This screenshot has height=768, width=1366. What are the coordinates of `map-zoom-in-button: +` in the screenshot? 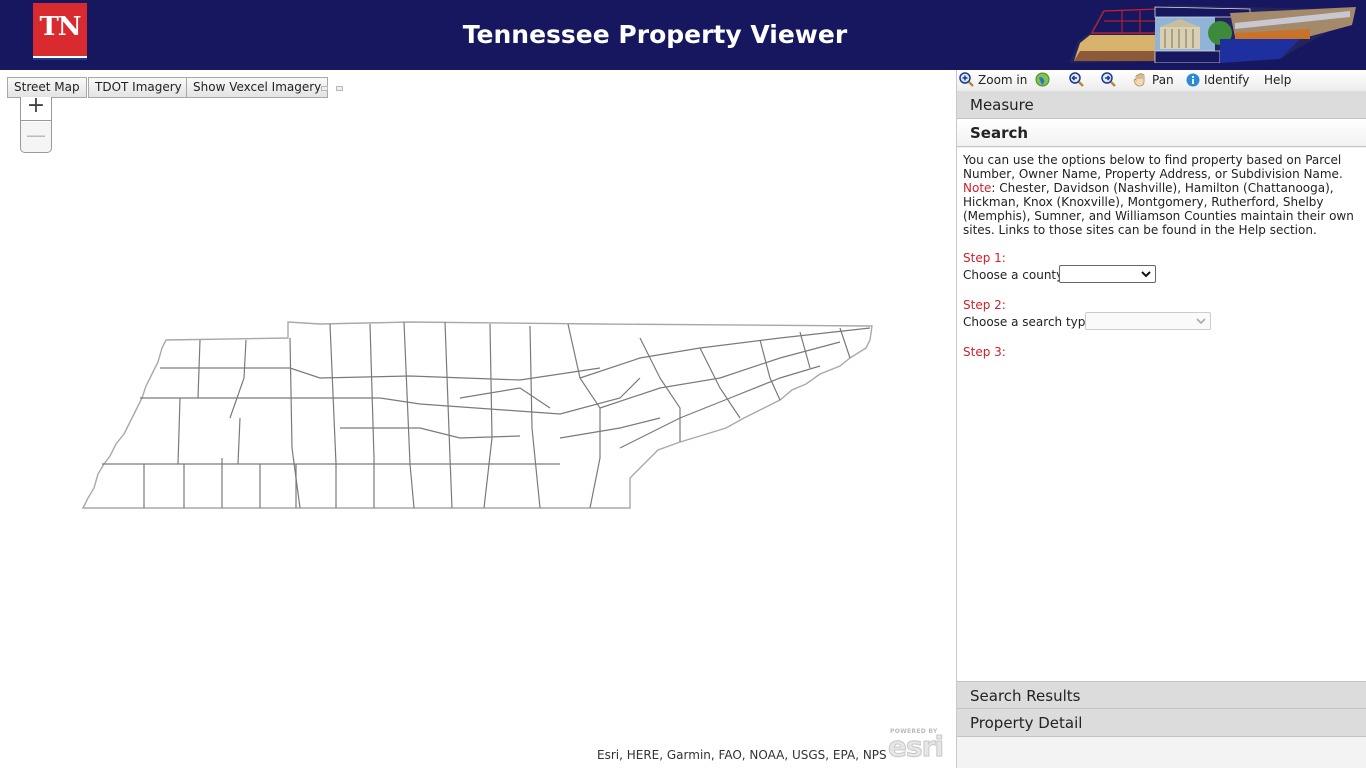 It's located at (36, 108).